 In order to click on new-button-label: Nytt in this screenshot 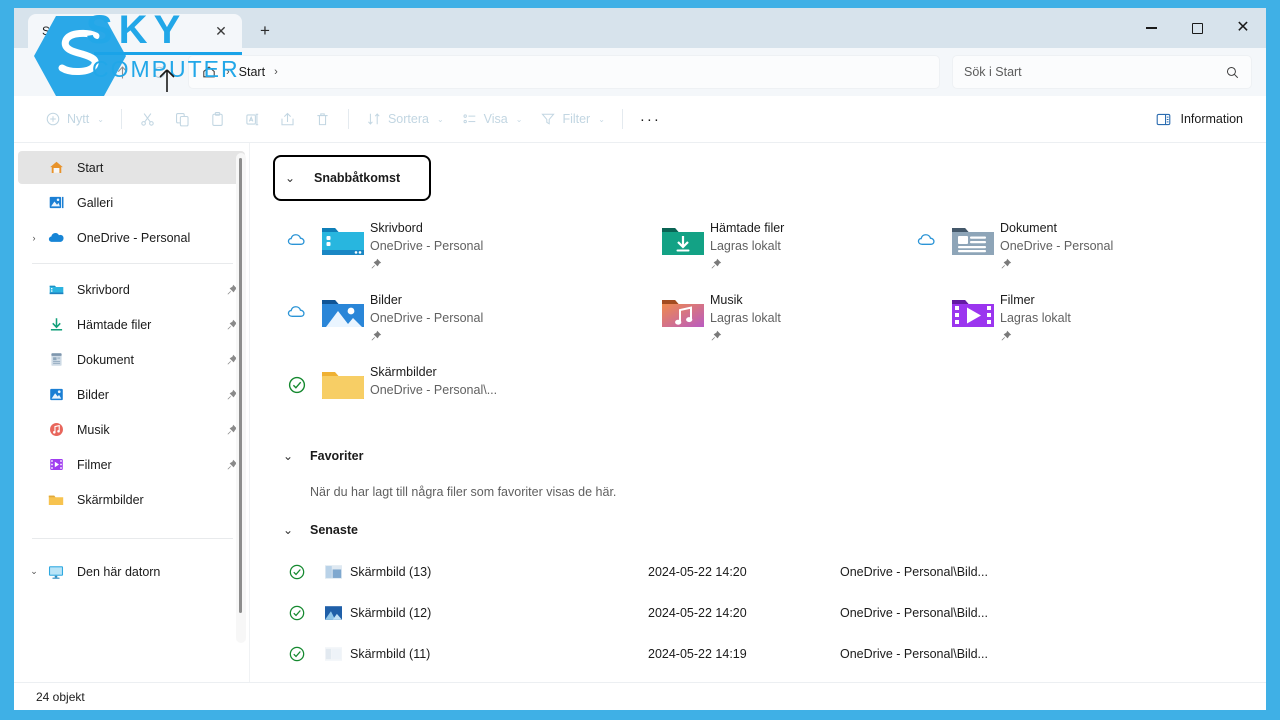, I will do `click(78, 119)`.